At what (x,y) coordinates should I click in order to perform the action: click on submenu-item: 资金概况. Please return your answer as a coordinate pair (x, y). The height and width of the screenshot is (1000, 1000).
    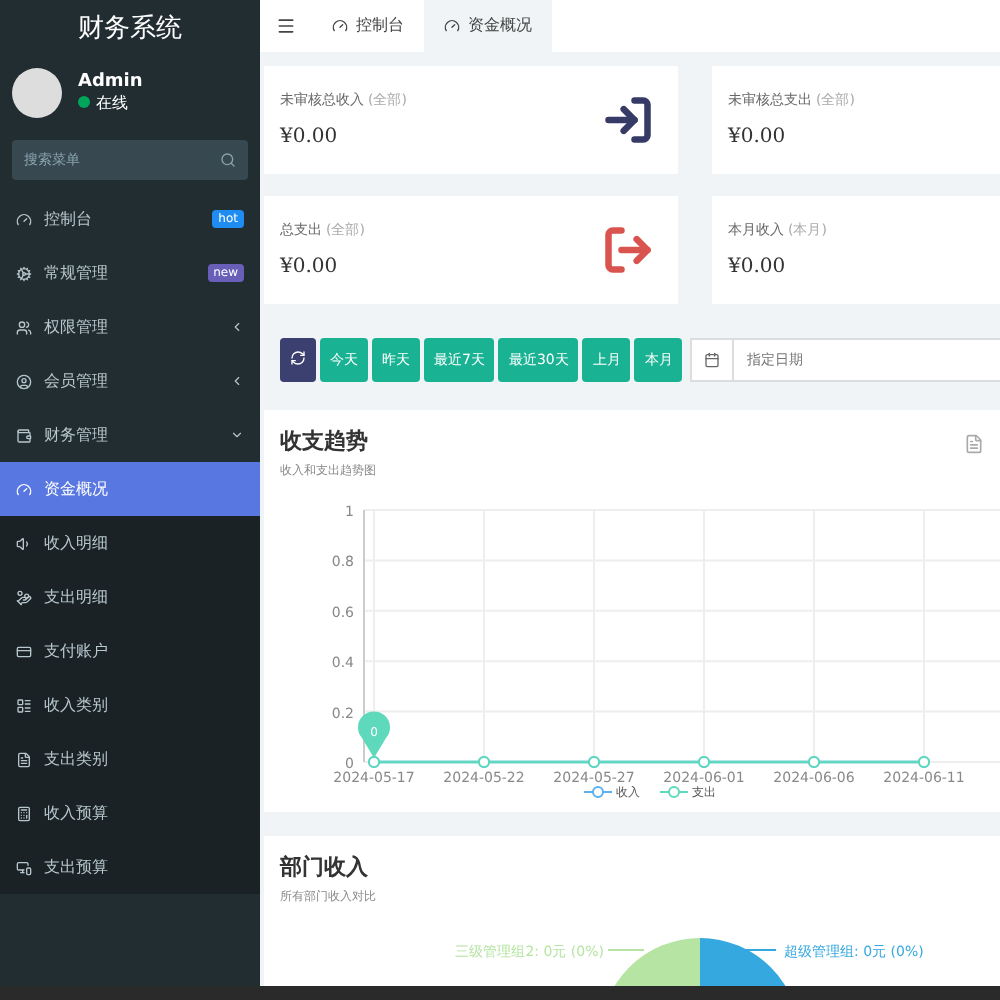
    Looking at the image, I should click on (130, 489).